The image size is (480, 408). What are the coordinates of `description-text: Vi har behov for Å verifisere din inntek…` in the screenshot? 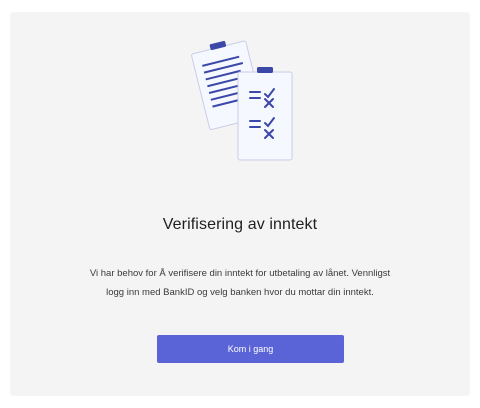 It's located at (240, 283).